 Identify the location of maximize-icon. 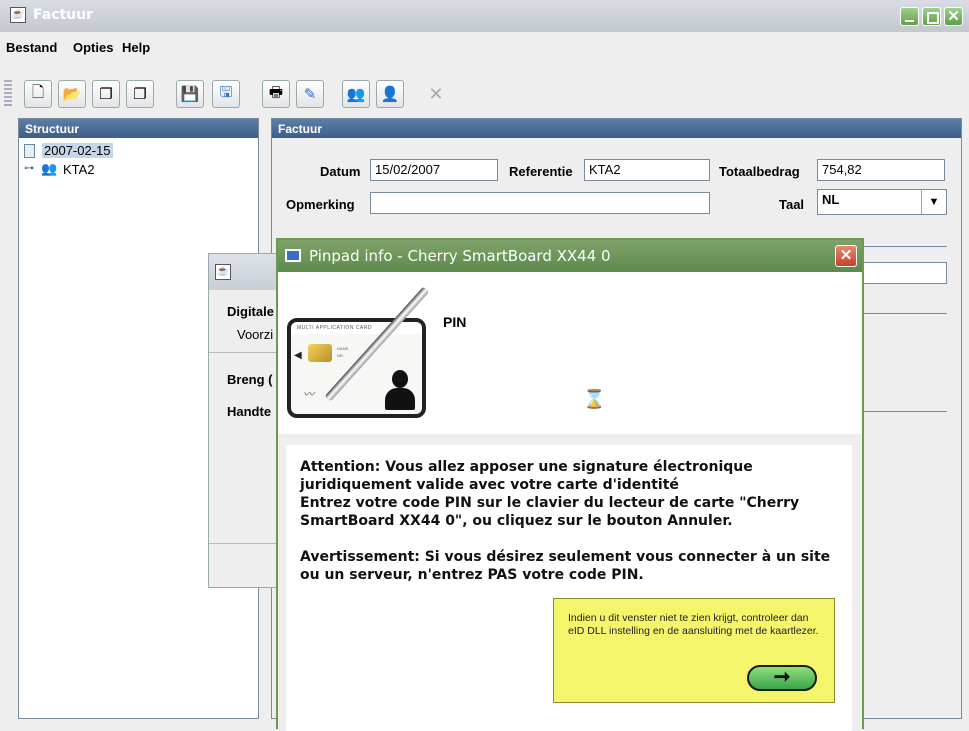
(933, 18).